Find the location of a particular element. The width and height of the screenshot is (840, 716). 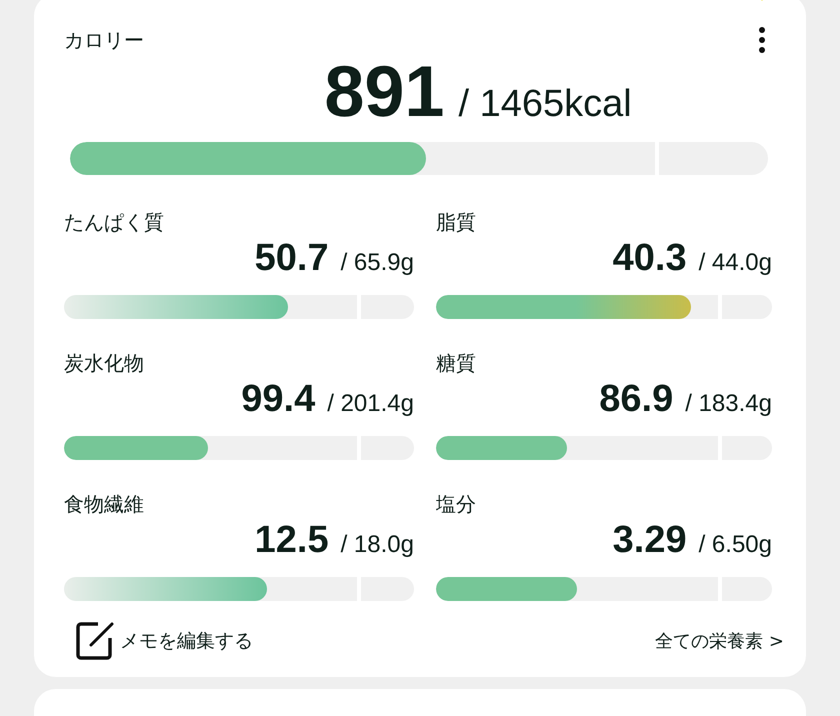

nutrient-target: / 65.9g is located at coordinates (377, 263).